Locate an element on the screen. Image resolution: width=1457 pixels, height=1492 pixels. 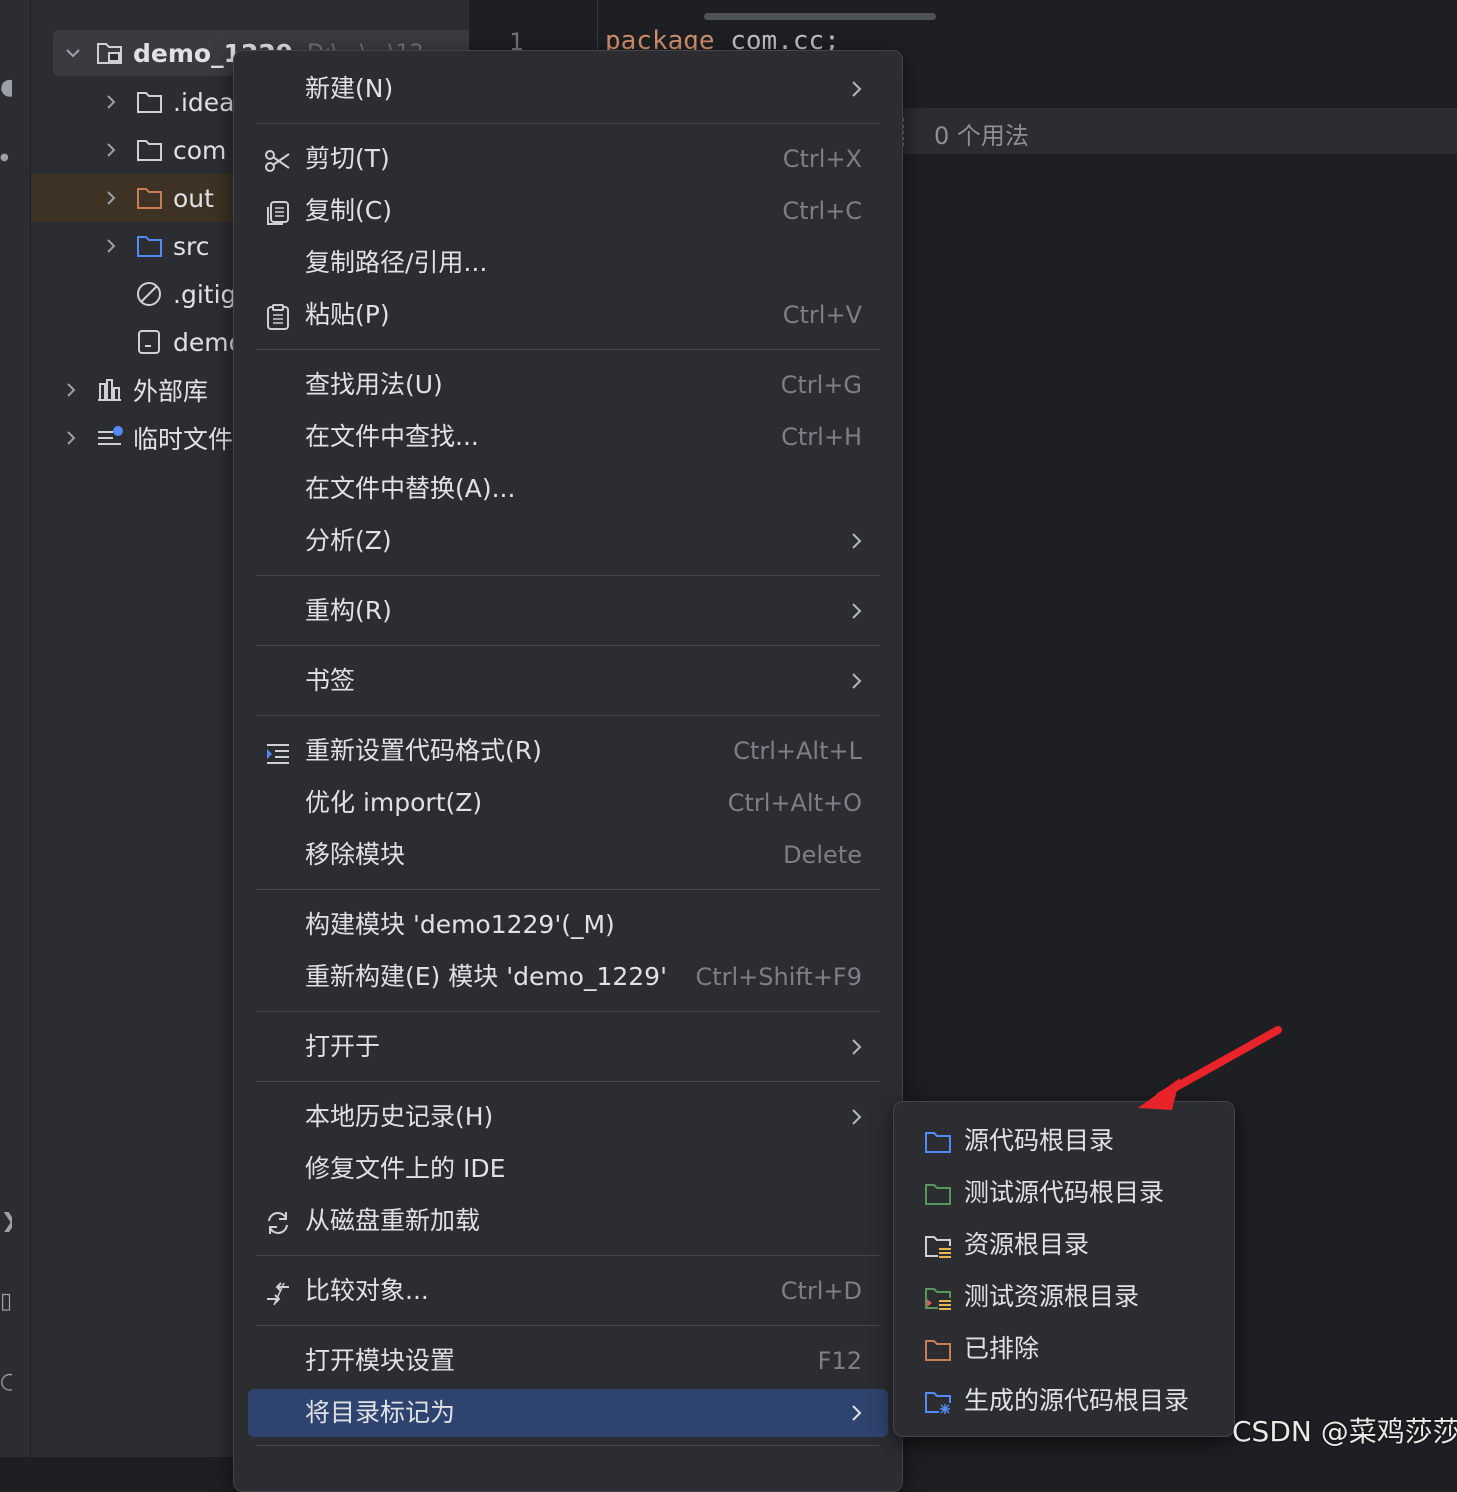
submenu-item-label: 资源根目录 is located at coordinates (1027, 1244).